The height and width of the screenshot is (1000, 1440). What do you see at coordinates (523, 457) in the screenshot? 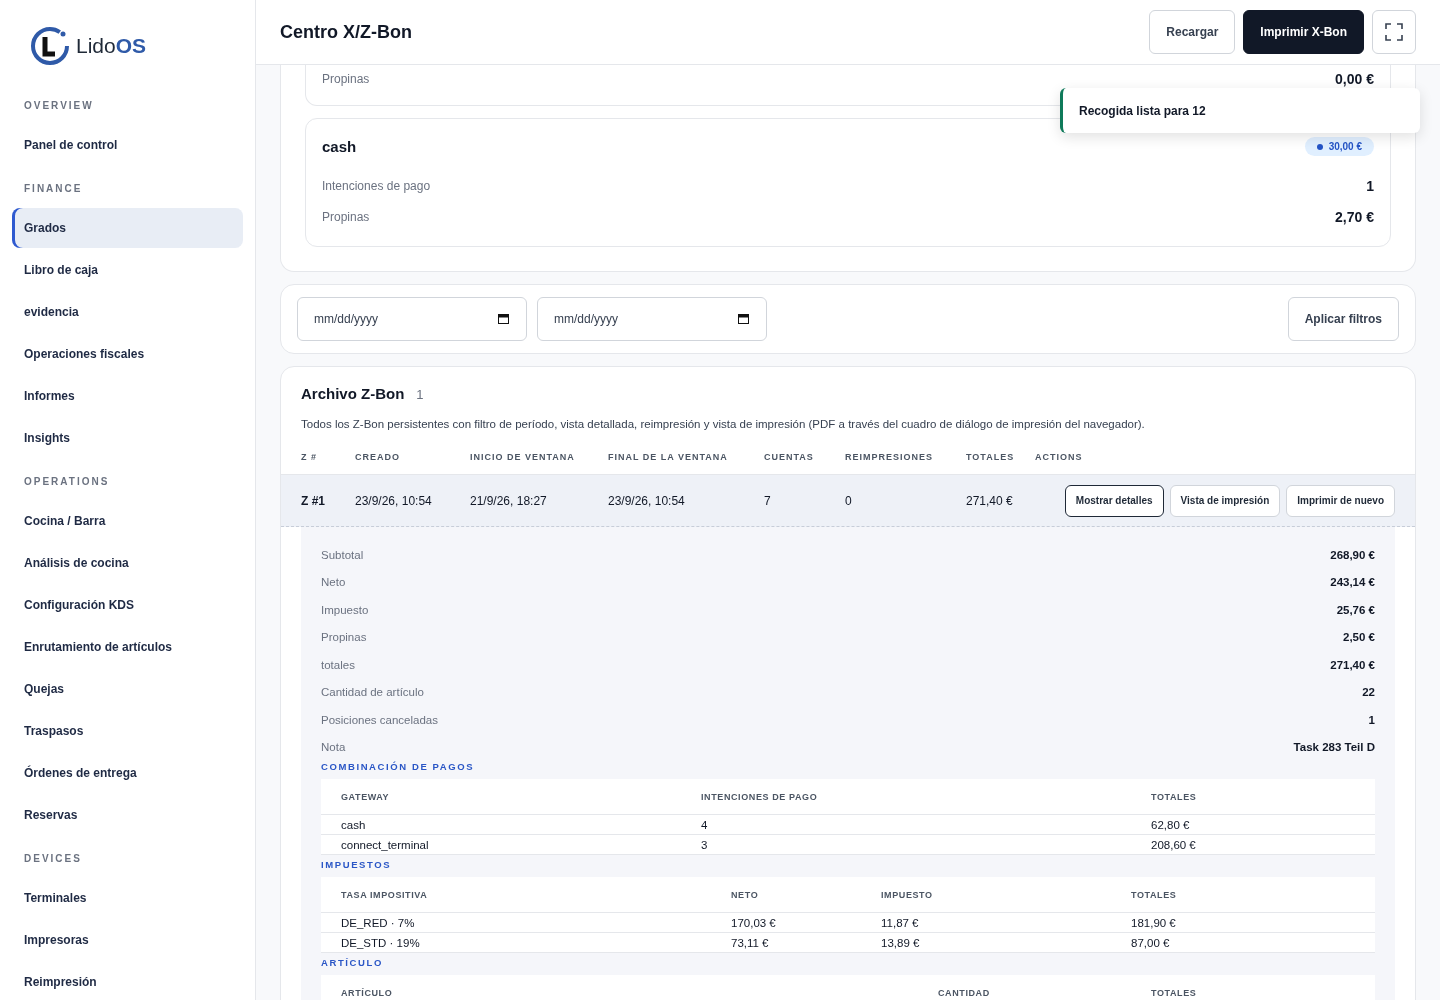
I see `column-header: INICIO DE VENTANA` at bounding box center [523, 457].